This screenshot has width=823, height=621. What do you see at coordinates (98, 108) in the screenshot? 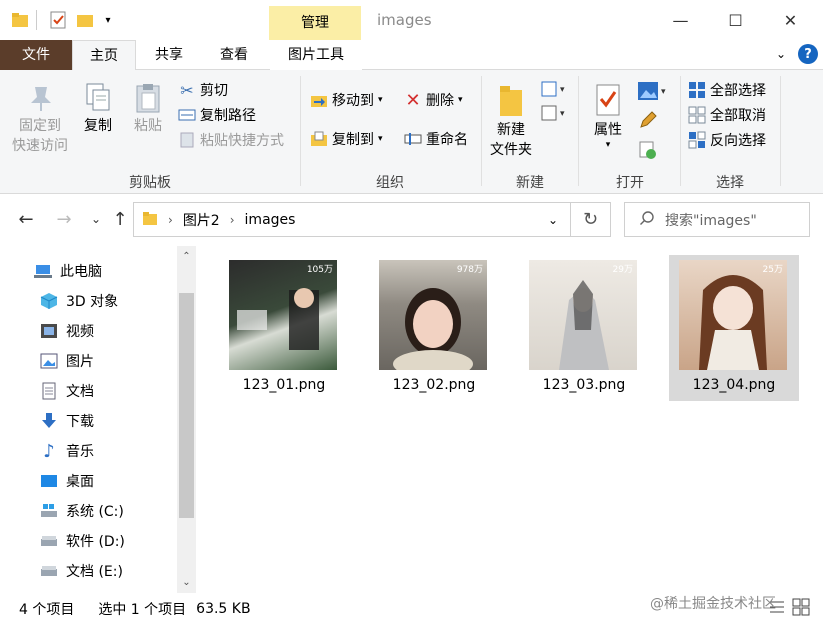
I see `copy-button: 复制` at bounding box center [98, 108].